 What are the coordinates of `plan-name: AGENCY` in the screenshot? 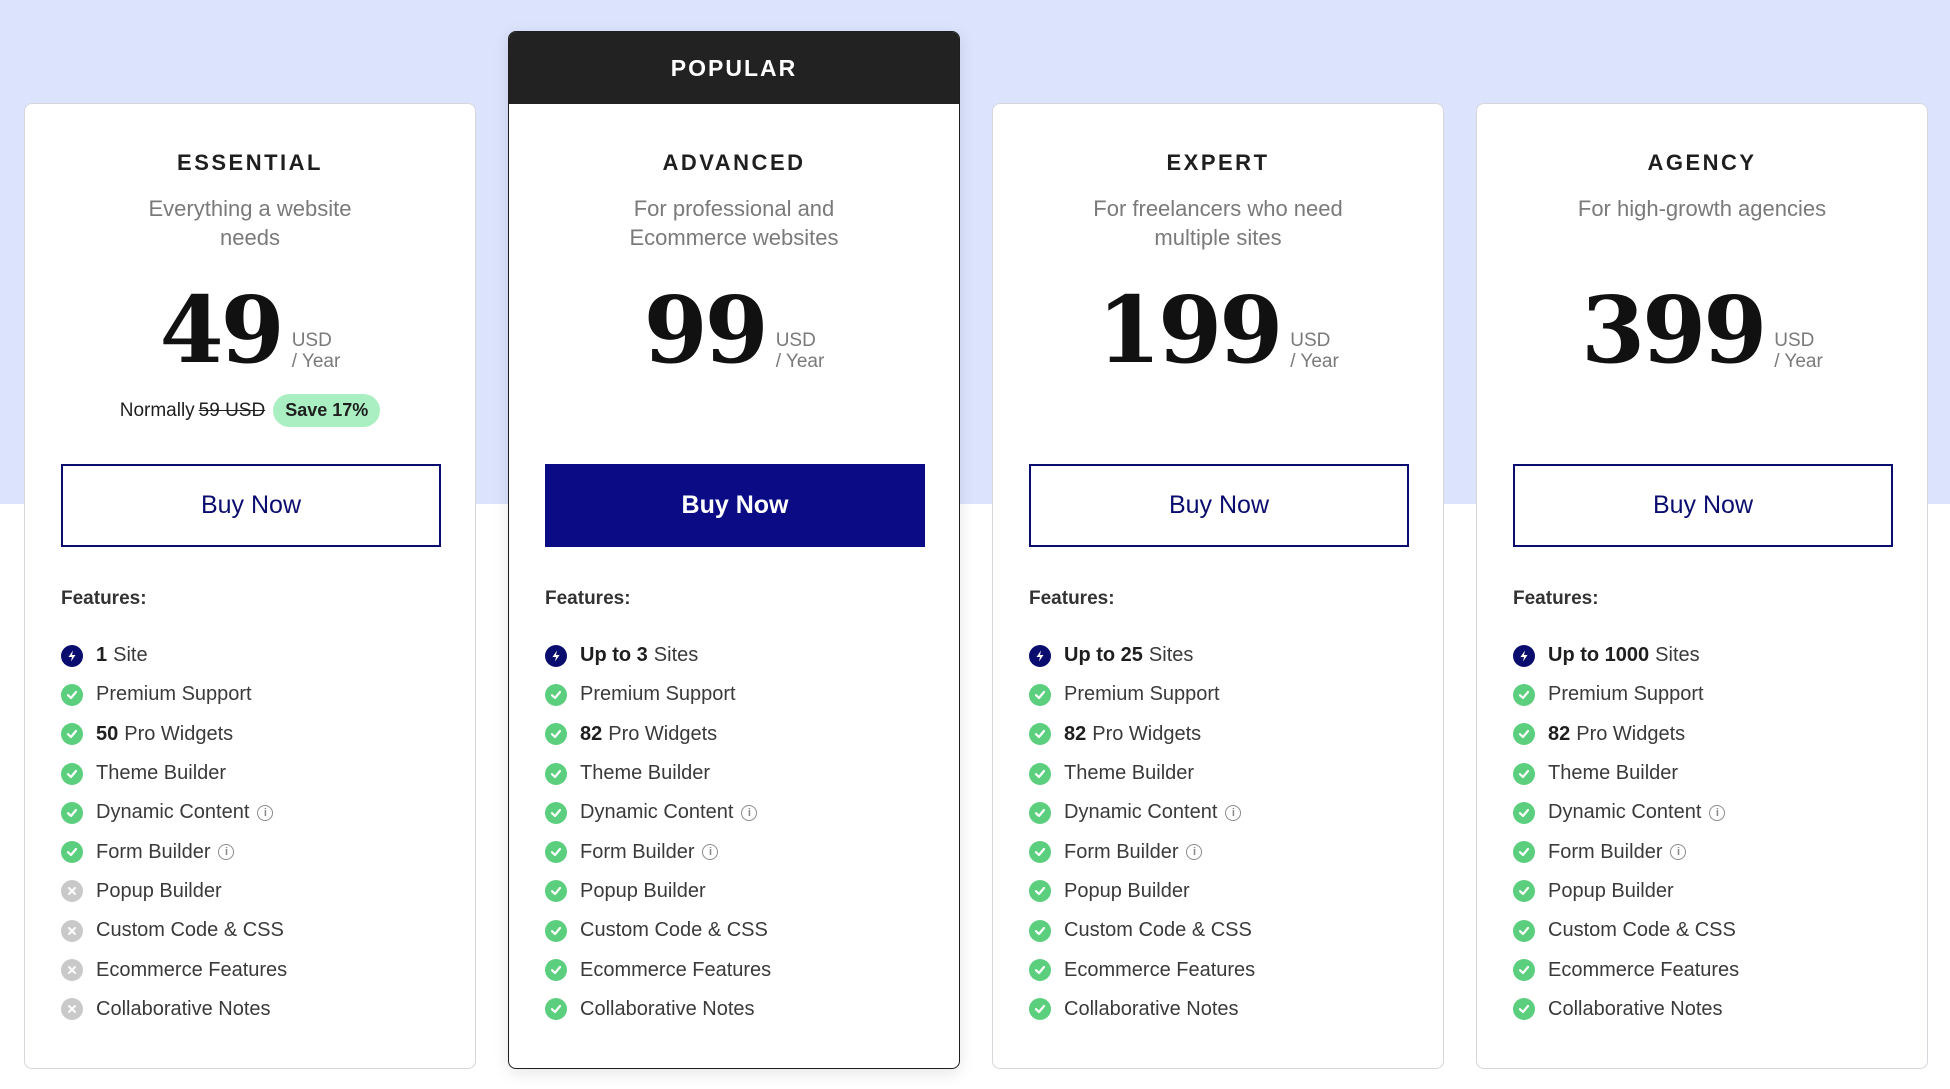 It's located at (1702, 162).